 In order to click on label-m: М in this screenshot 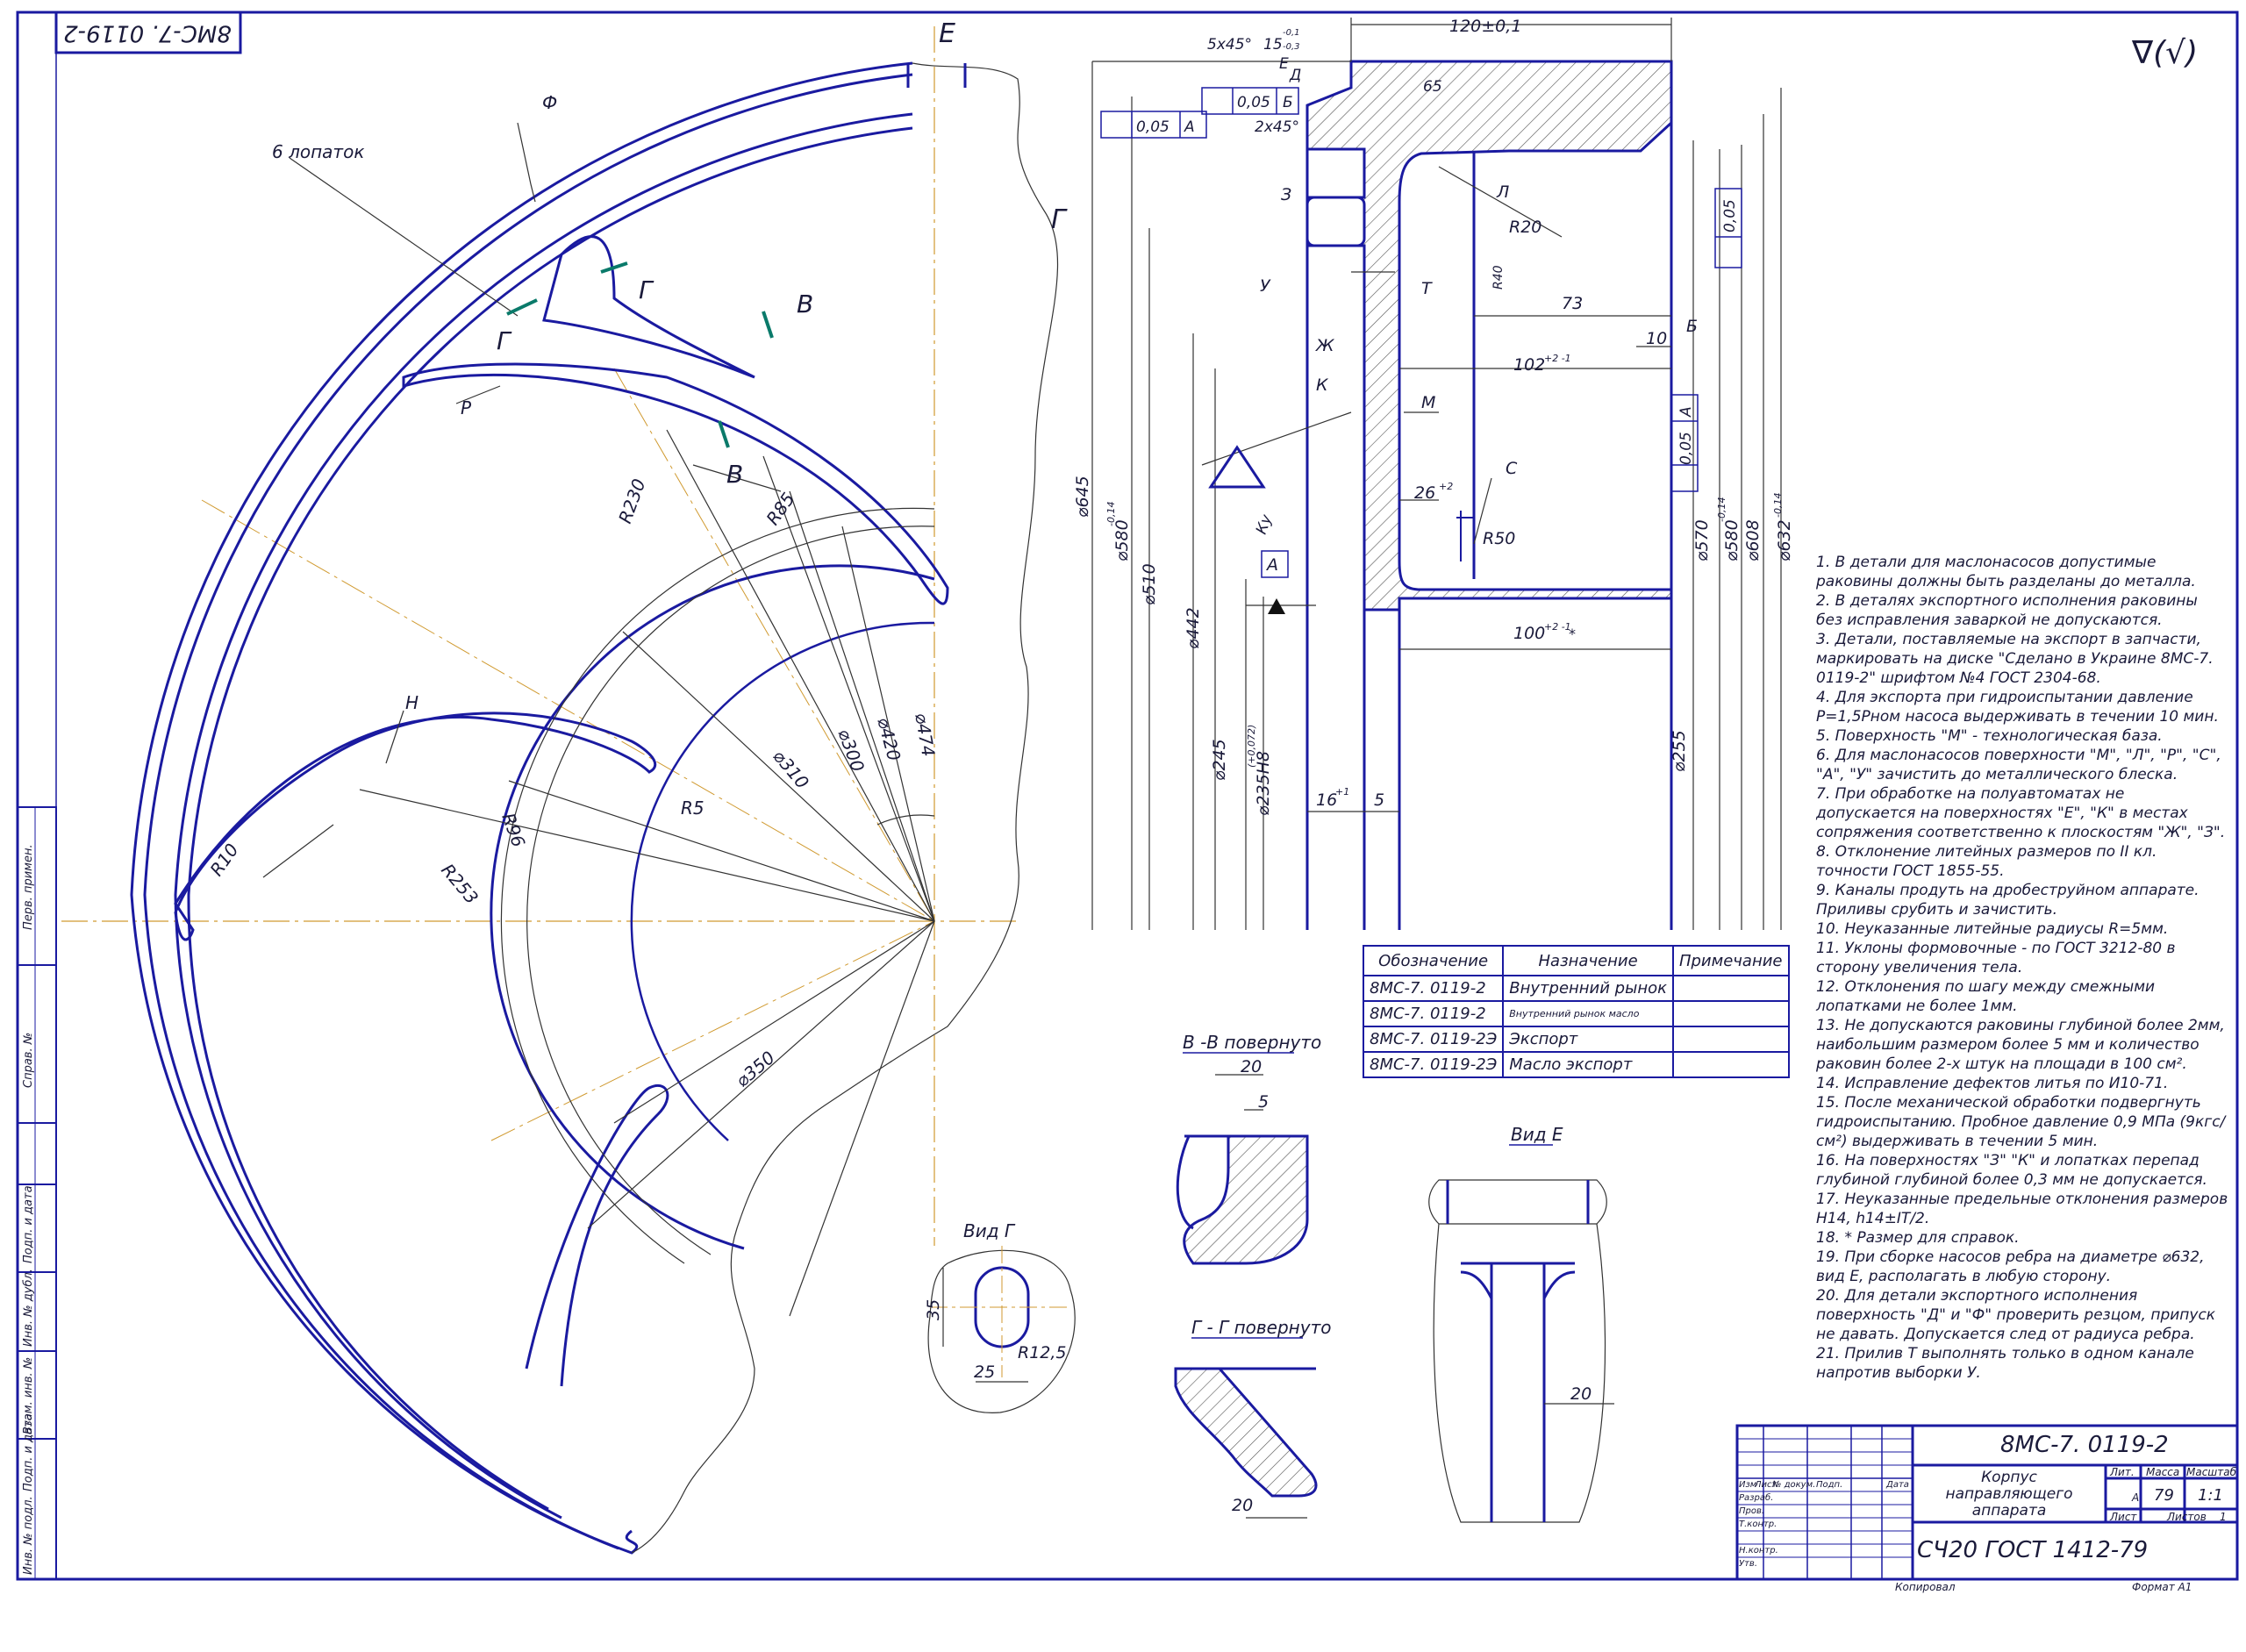, I will do `click(1428, 403)`.